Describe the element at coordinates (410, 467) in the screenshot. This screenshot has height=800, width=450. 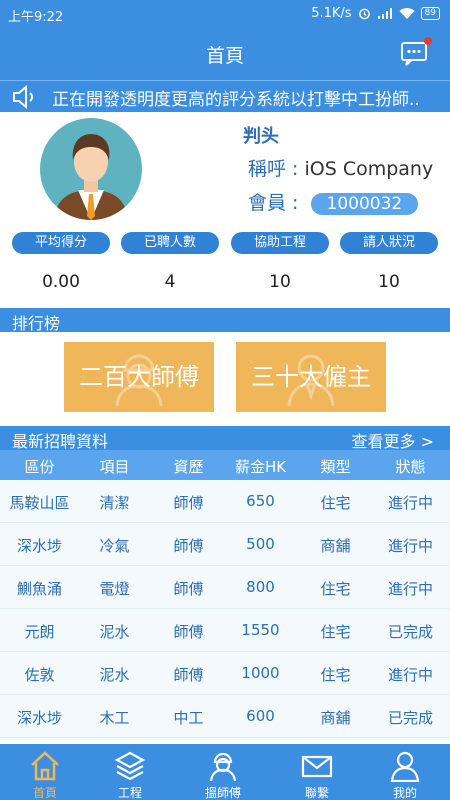
I see `col-status: 狀態` at that location.